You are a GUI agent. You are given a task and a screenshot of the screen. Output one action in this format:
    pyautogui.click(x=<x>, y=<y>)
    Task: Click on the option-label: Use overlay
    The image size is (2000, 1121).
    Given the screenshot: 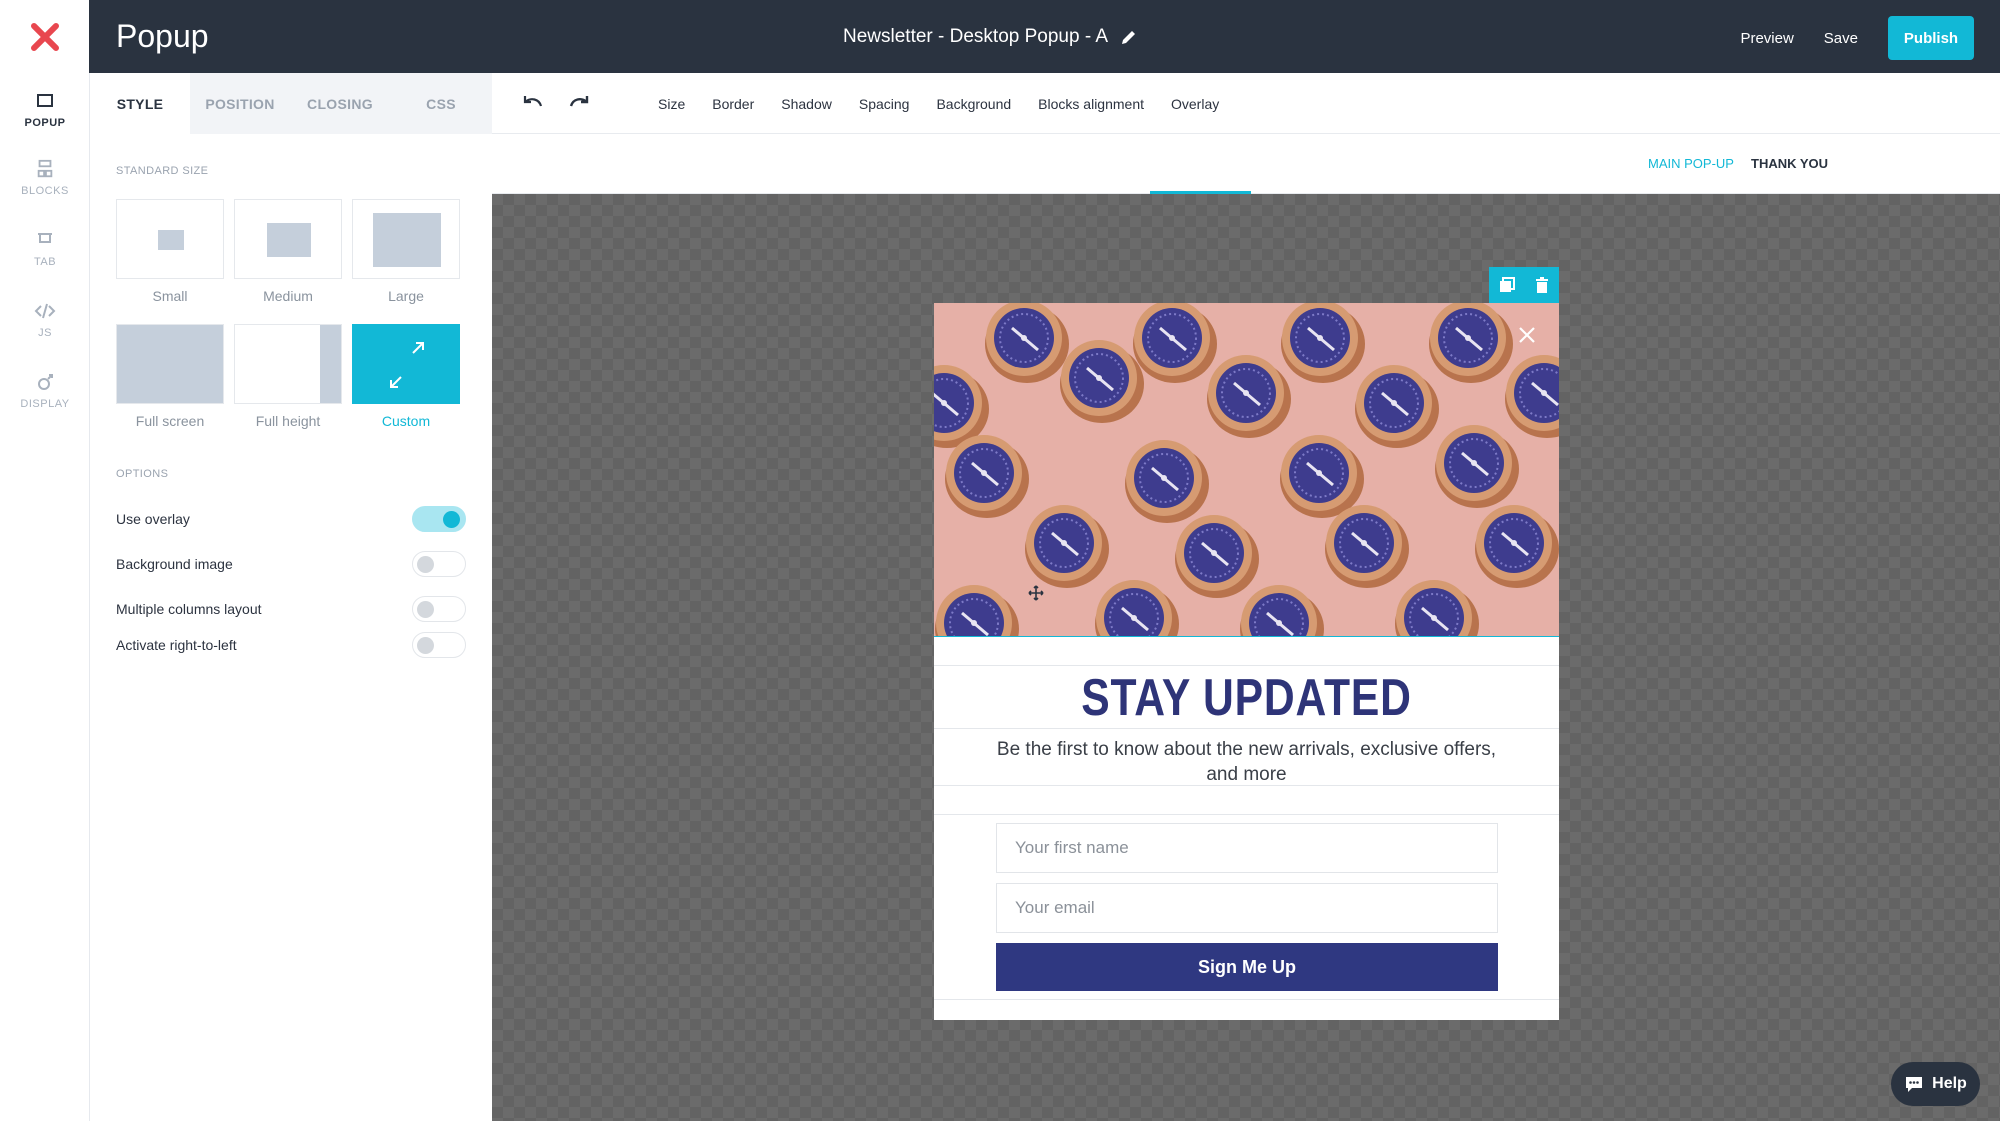 What is the action you would take?
    pyautogui.click(x=153, y=519)
    